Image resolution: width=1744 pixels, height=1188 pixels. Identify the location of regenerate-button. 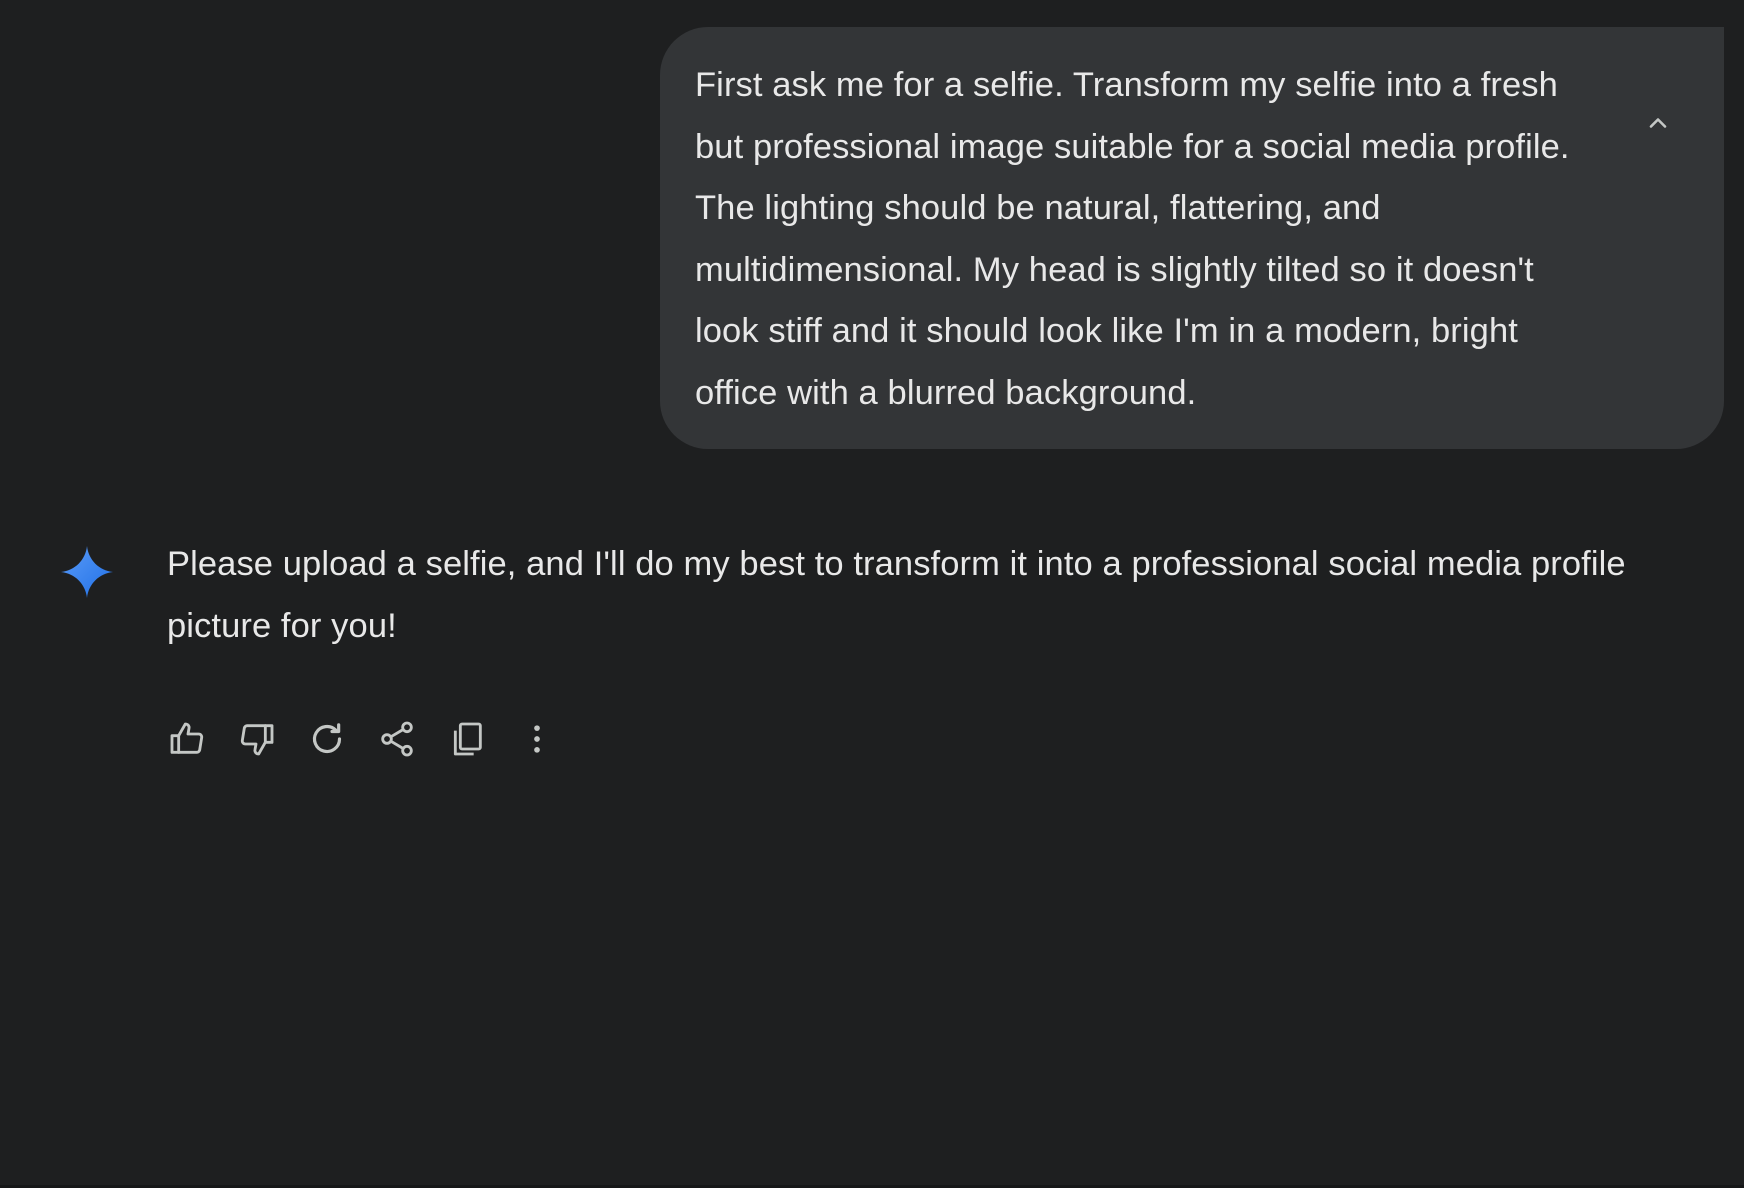
(327, 739).